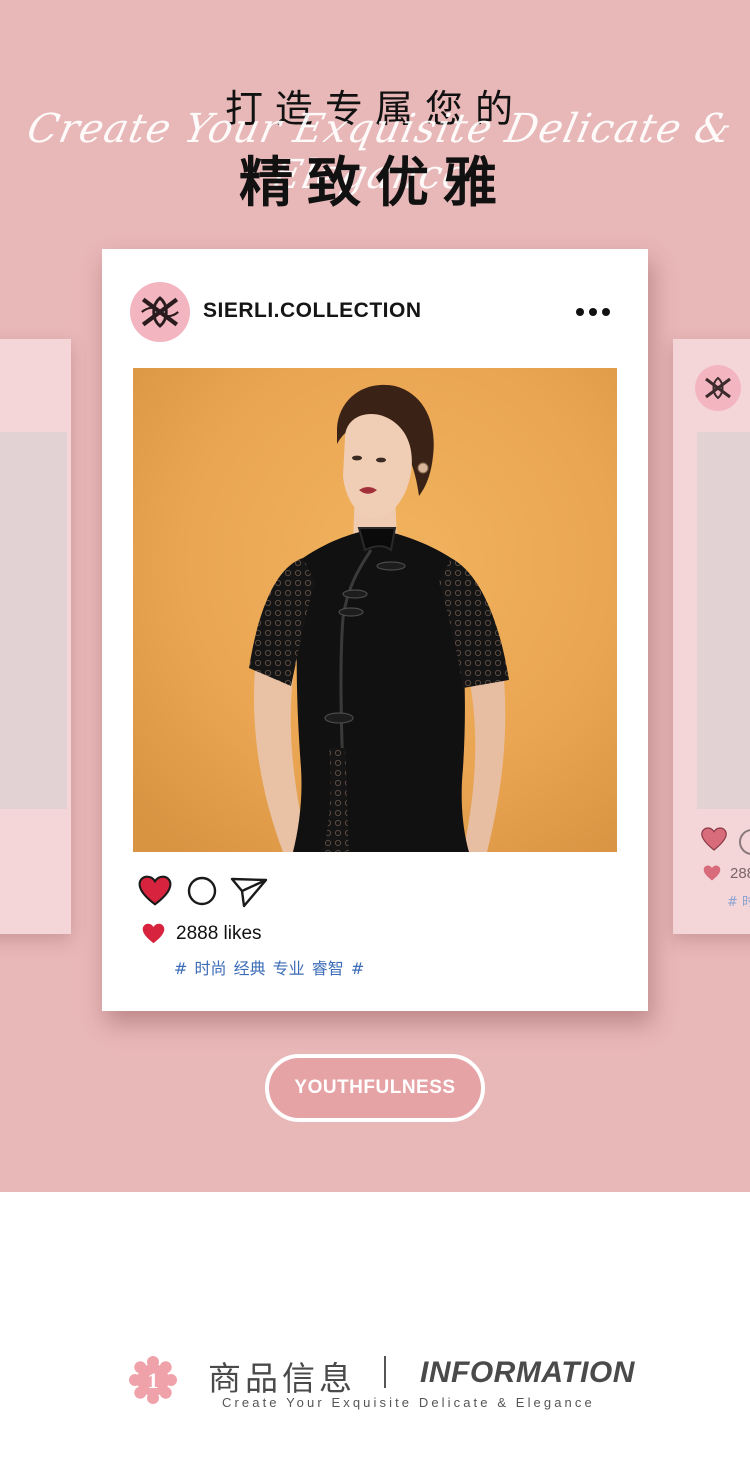 The width and height of the screenshot is (750, 1461). What do you see at coordinates (385, 1372) in the screenshot?
I see `section-divider` at bounding box center [385, 1372].